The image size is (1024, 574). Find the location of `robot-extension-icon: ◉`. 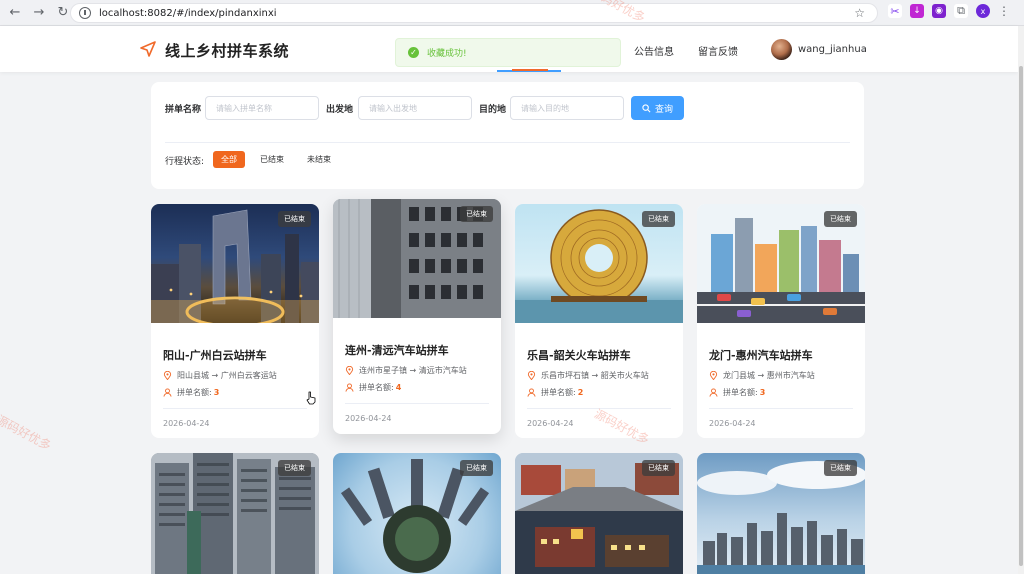

robot-extension-icon: ◉ is located at coordinates (939, 11).